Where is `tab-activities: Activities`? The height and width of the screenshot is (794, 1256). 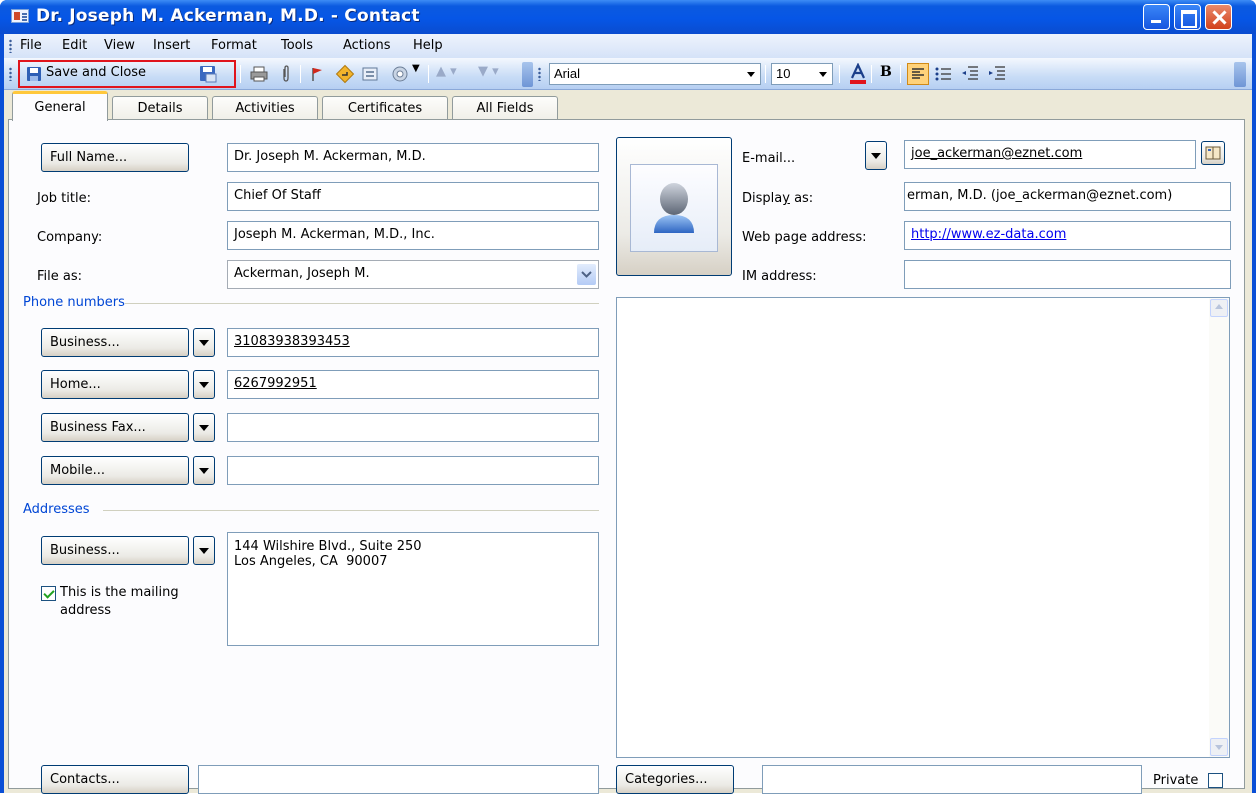
tab-activities: Activities is located at coordinates (265, 108).